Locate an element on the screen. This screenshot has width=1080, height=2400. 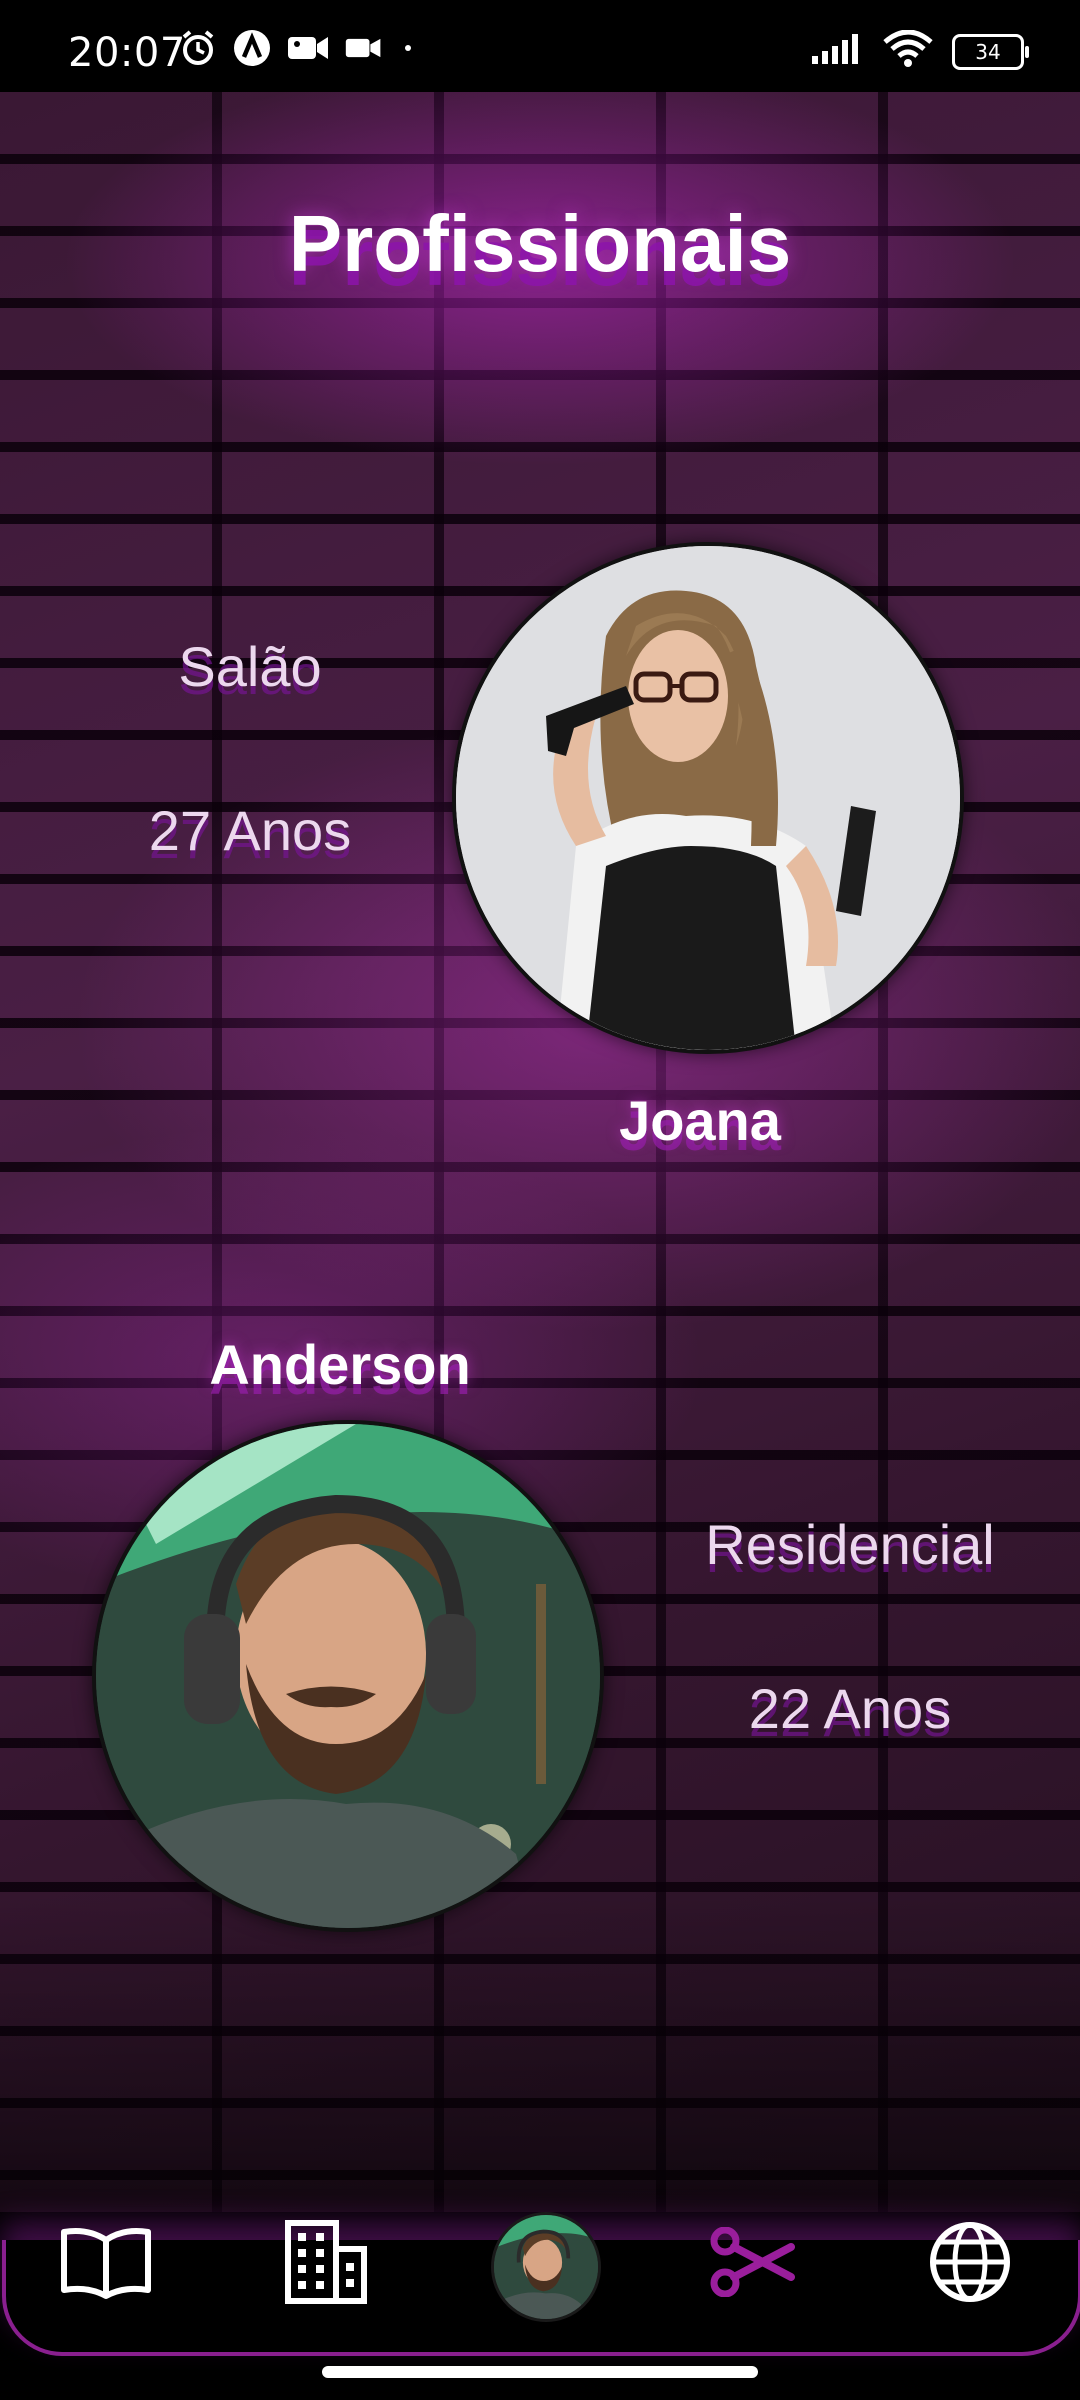
page-title: Profissionais is located at coordinates (540, 243).